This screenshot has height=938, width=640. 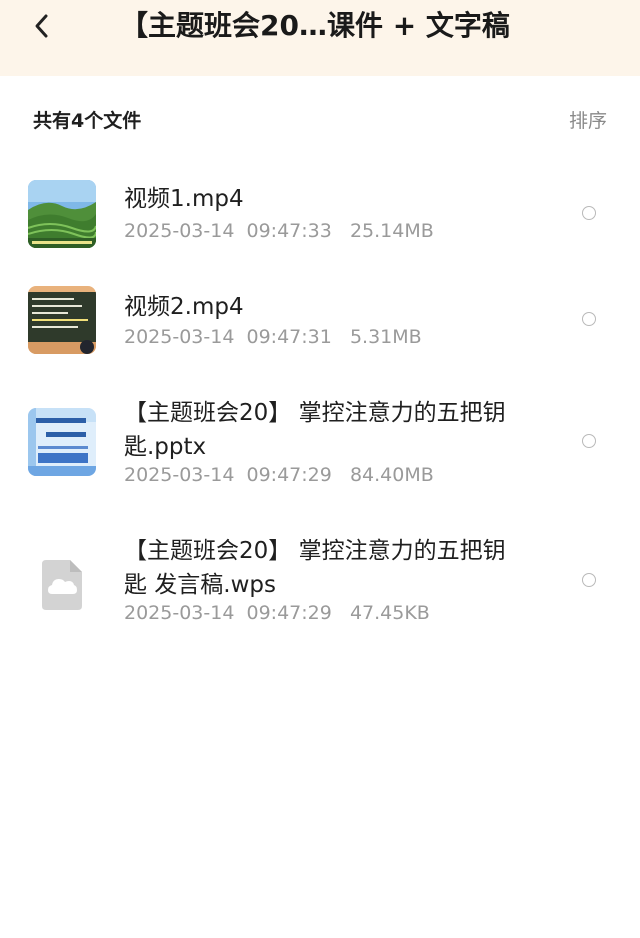 I want to click on video-thumbnail-terraces, so click(x=62, y=214).